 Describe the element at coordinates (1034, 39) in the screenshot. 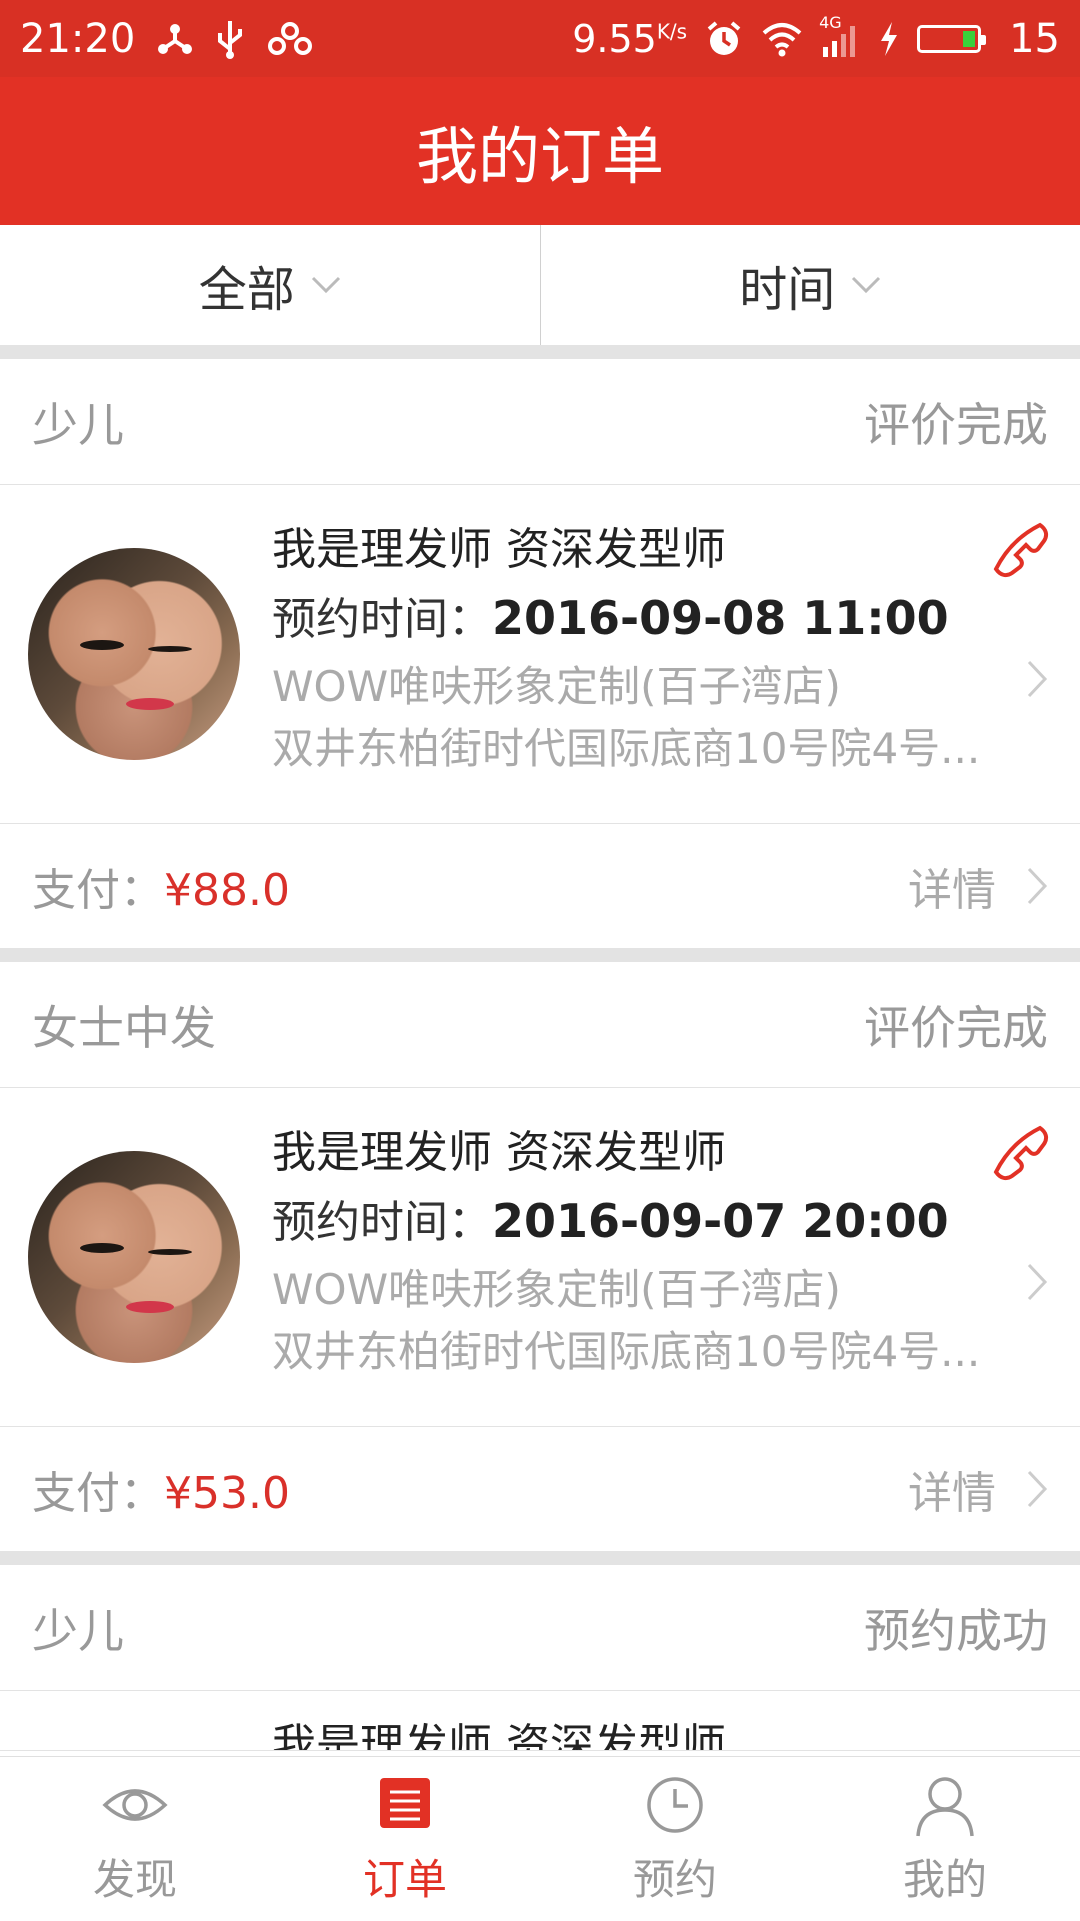

I see `battery-level: 15` at that location.